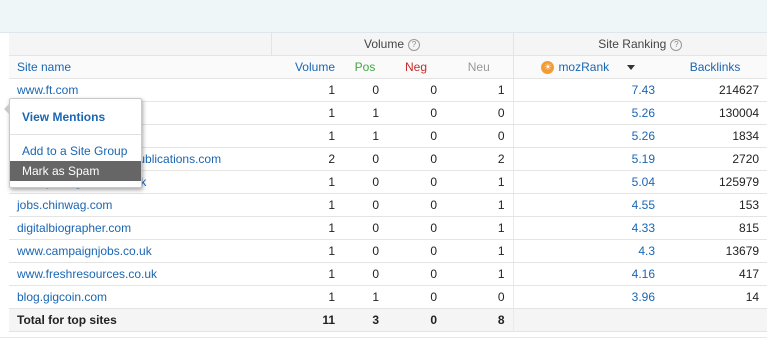  Describe the element at coordinates (643, 205) in the screenshot. I see `mozrank-link: 4.55` at that location.